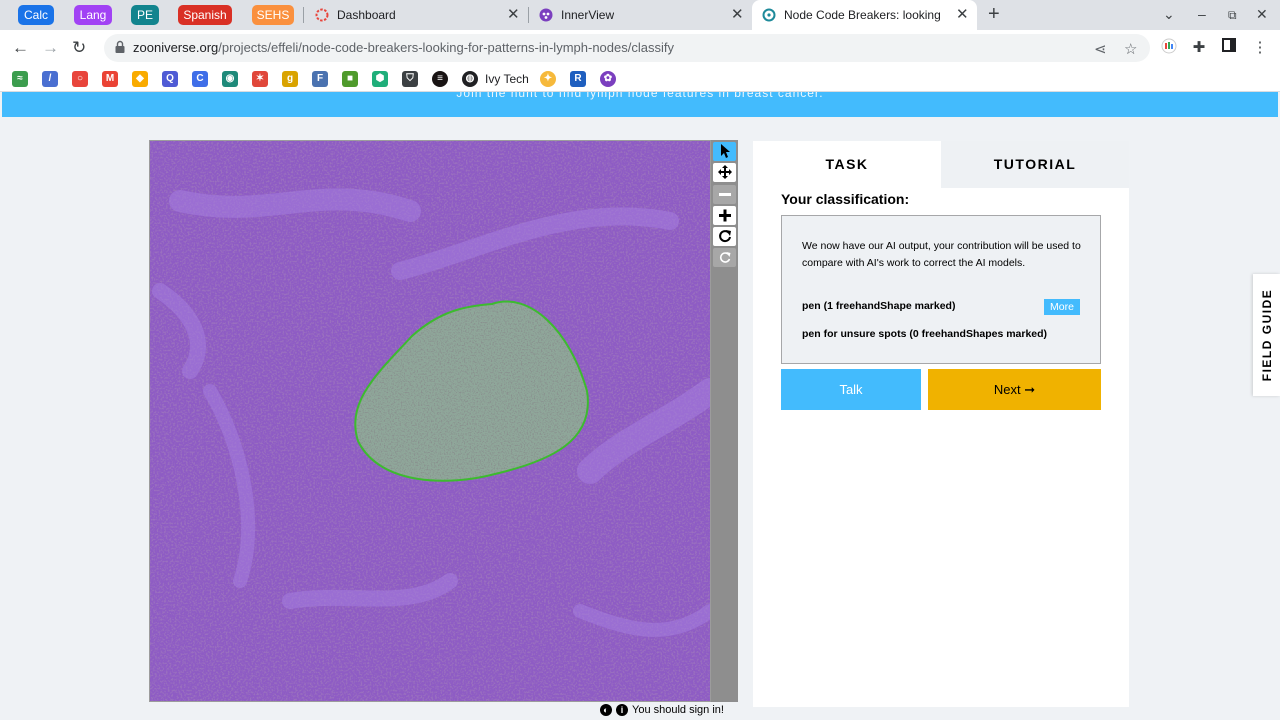  I want to click on zoom-out-tool, so click(724, 194).